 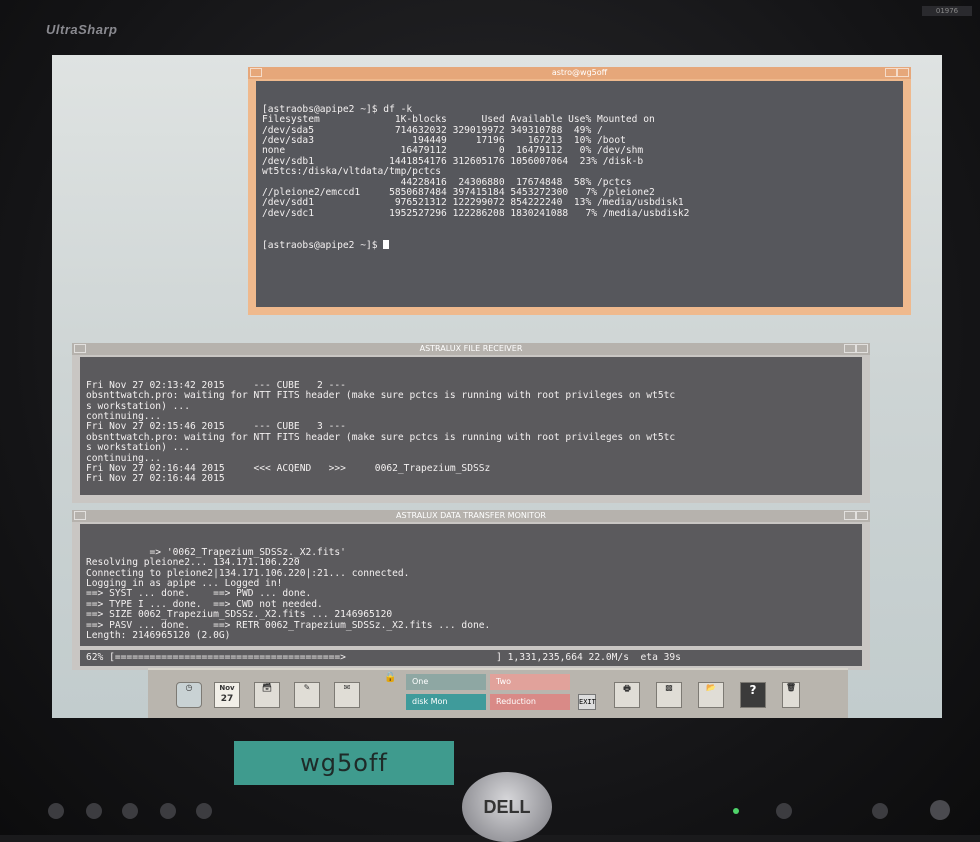 I want to click on file-manager-icon: 🗃, so click(x=267, y=695).